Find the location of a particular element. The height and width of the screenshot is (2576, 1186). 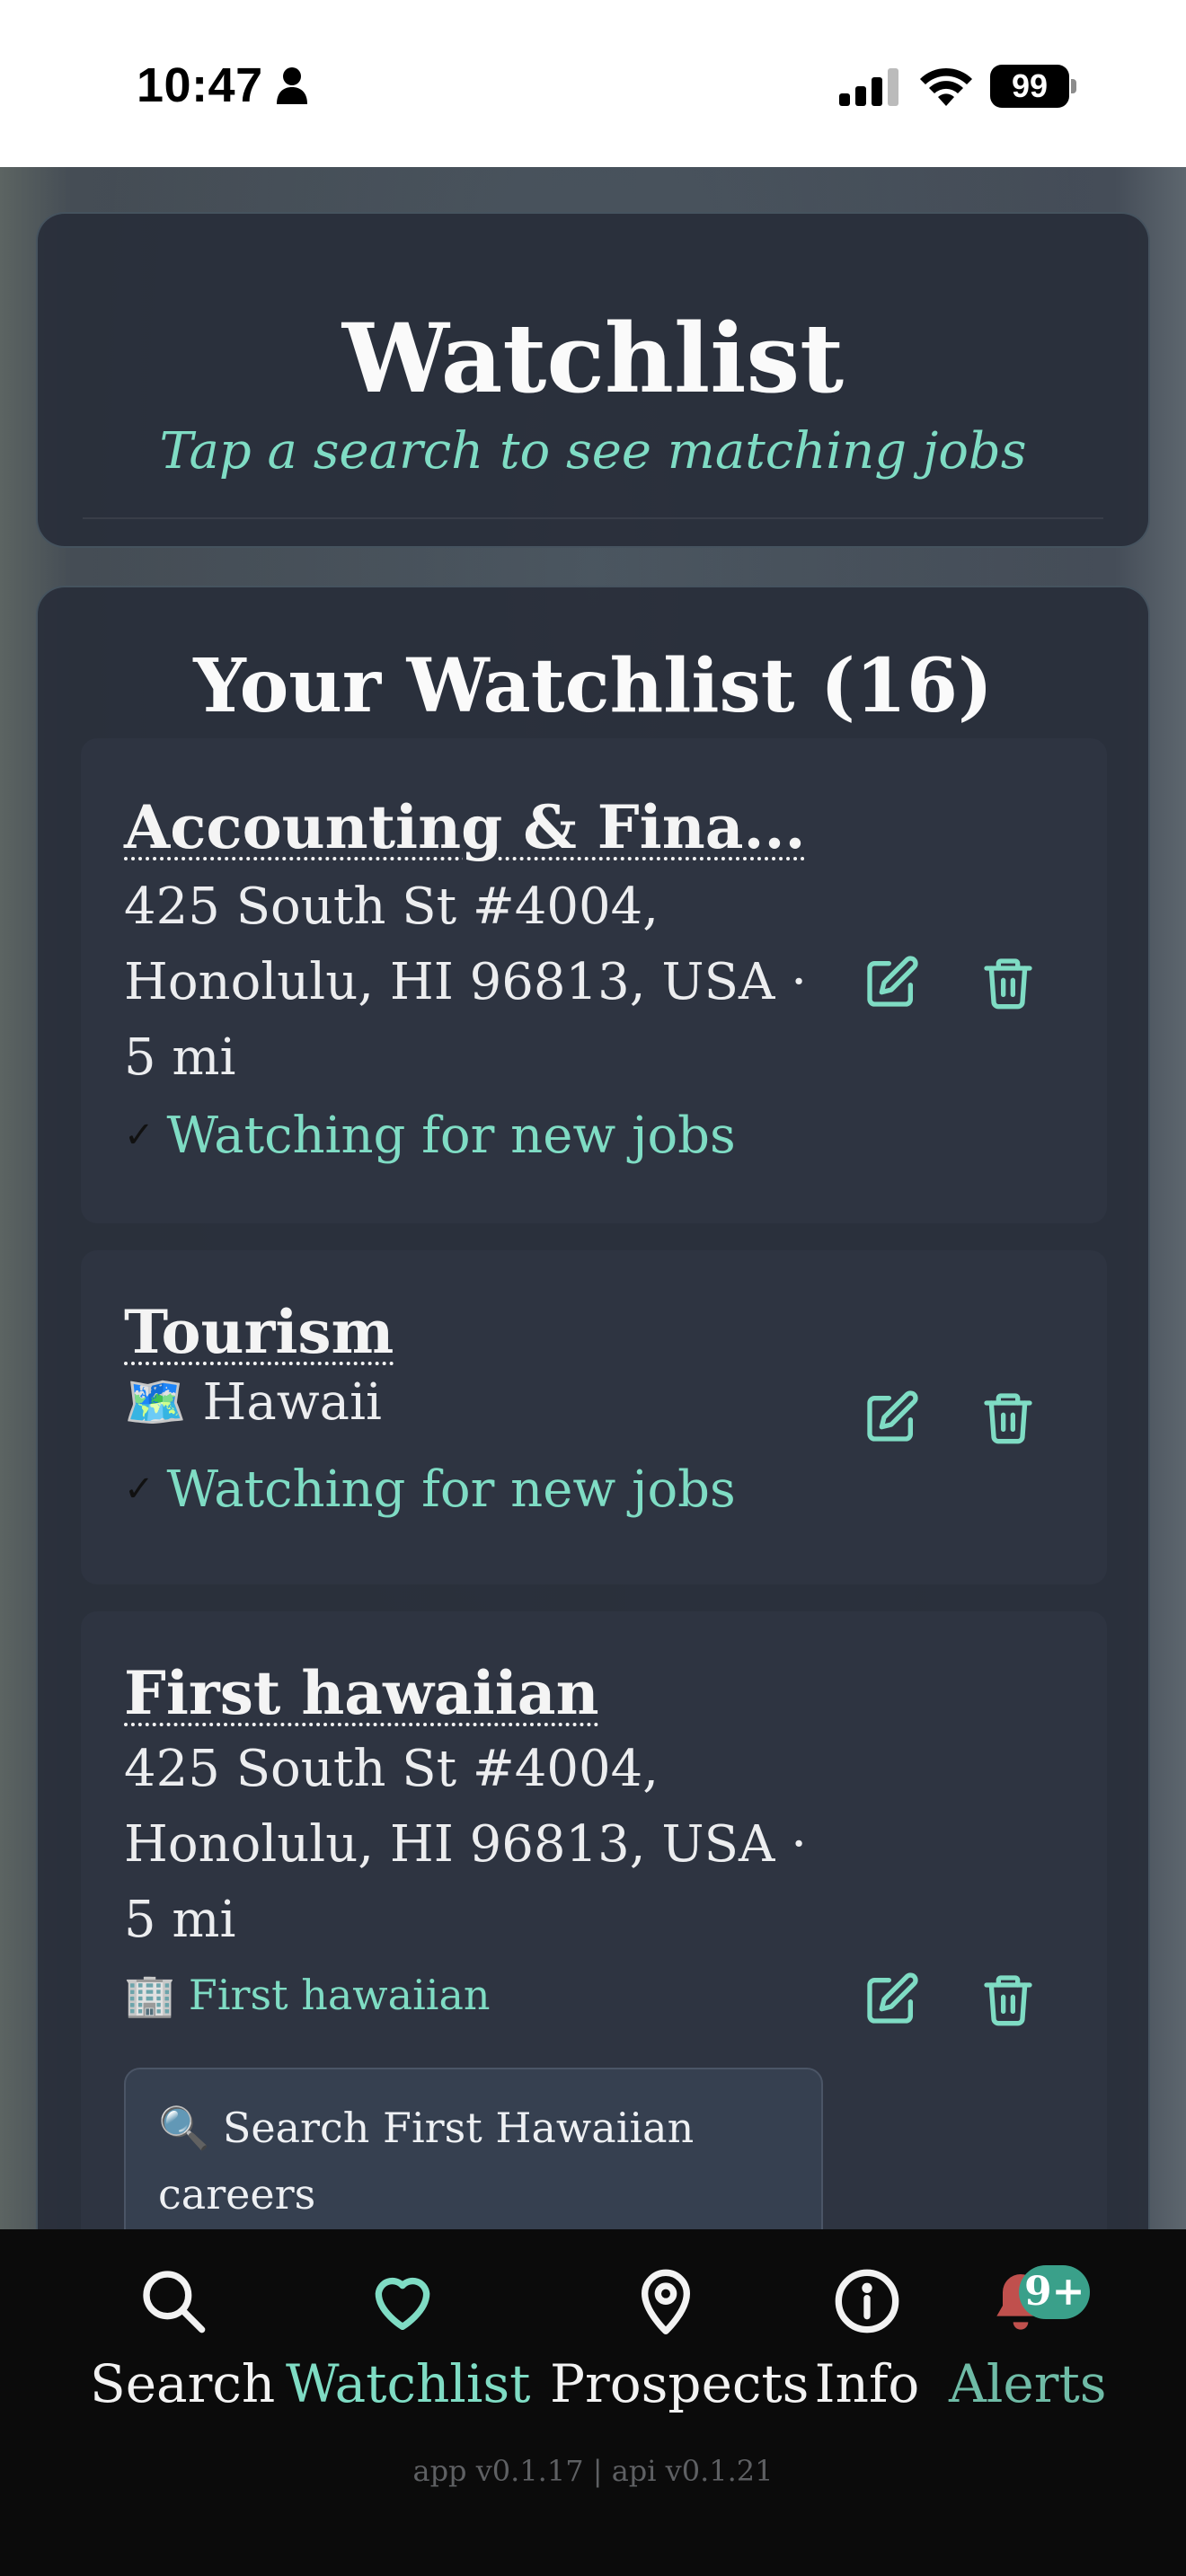

battery-level: 99 is located at coordinates (1029, 86).